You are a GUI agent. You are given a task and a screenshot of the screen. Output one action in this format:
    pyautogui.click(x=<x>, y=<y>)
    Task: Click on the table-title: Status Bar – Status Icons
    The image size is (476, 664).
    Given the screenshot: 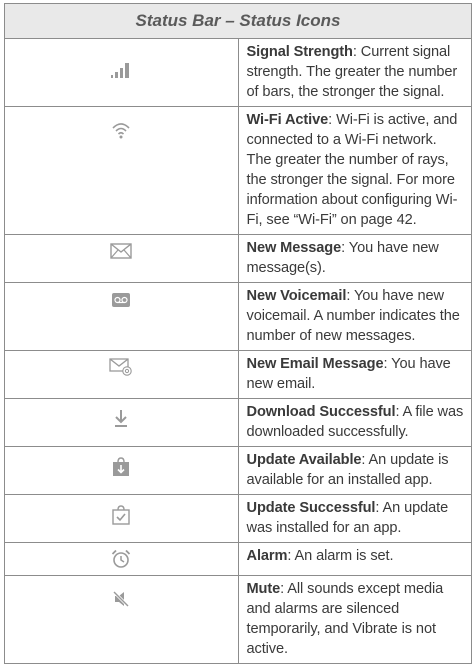 What is the action you would take?
    pyautogui.click(x=238, y=21)
    